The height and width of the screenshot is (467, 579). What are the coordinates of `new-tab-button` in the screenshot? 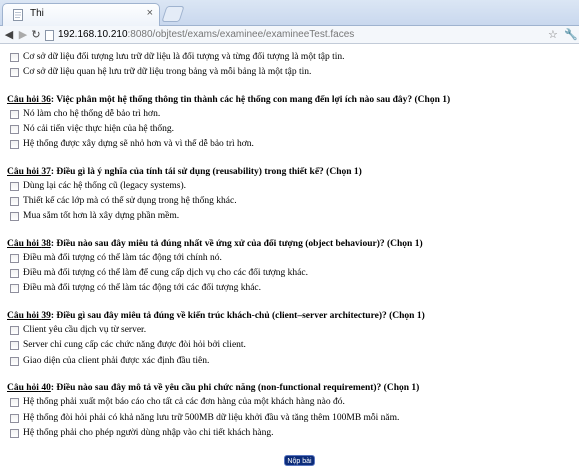 It's located at (173, 14).